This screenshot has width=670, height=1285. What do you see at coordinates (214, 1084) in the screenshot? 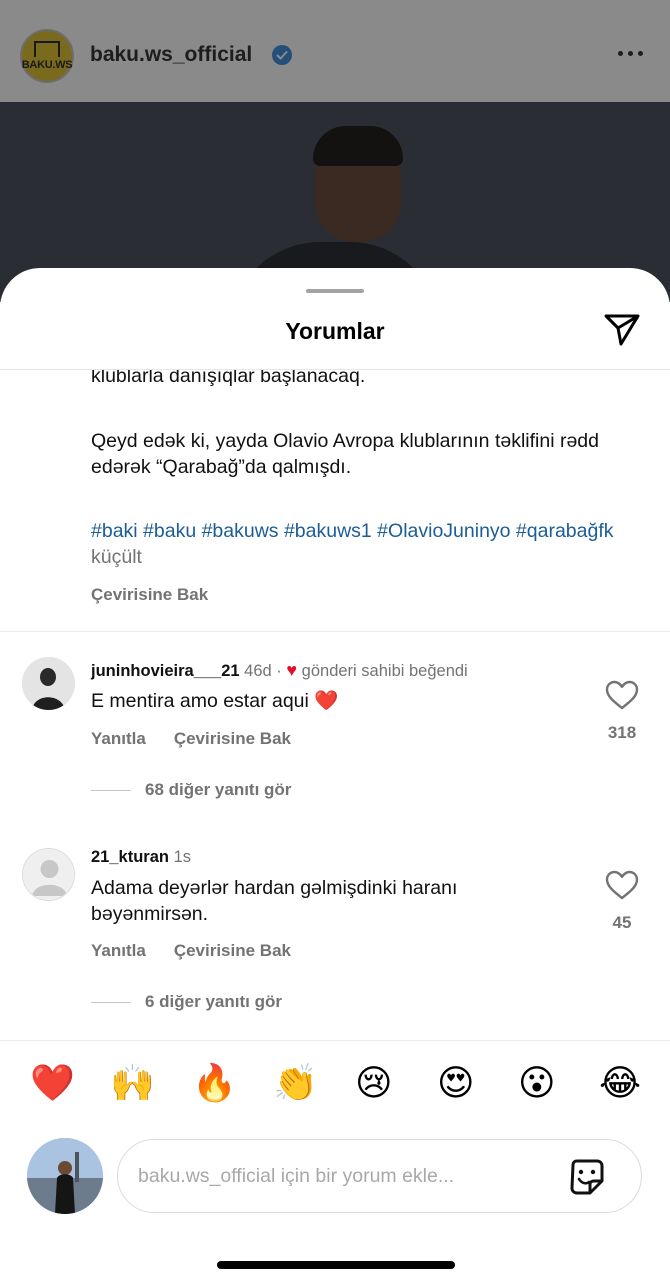
I see `emoji-fire-button: 🔥` at bounding box center [214, 1084].